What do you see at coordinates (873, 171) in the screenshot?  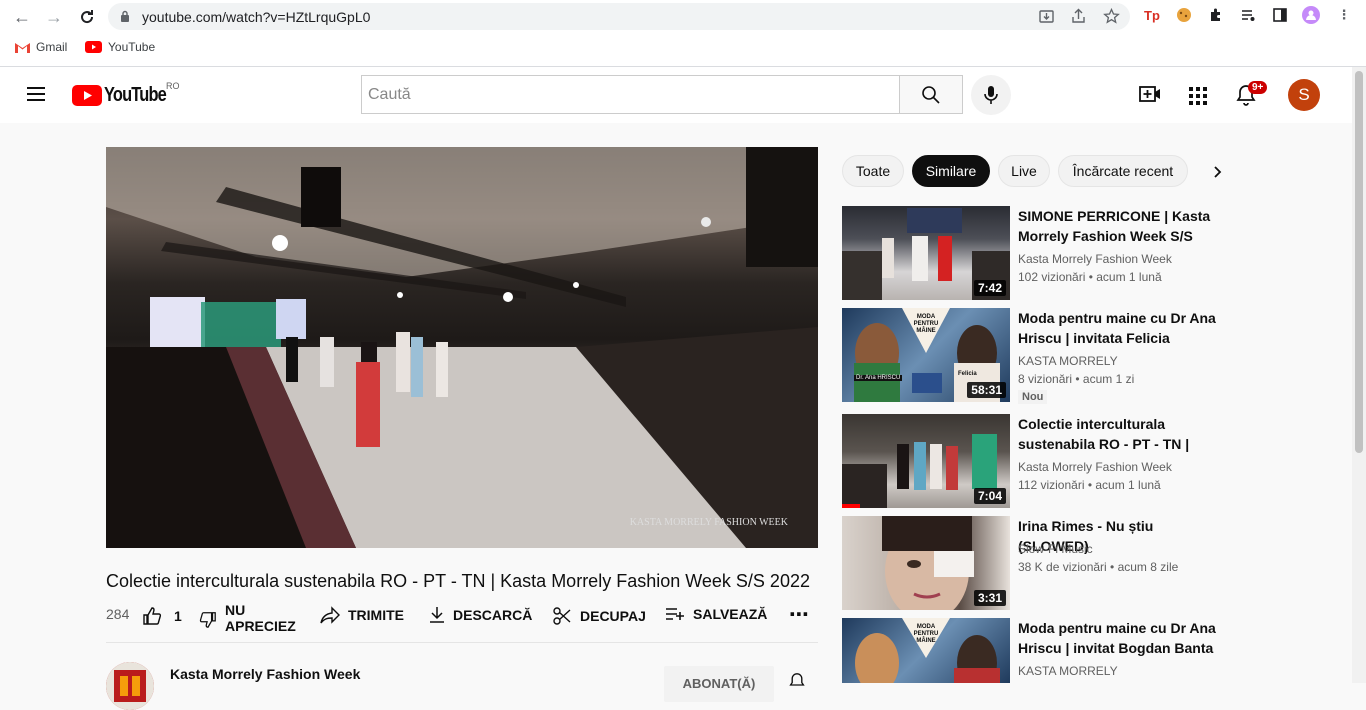 I see `chip-all: Toate` at bounding box center [873, 171].